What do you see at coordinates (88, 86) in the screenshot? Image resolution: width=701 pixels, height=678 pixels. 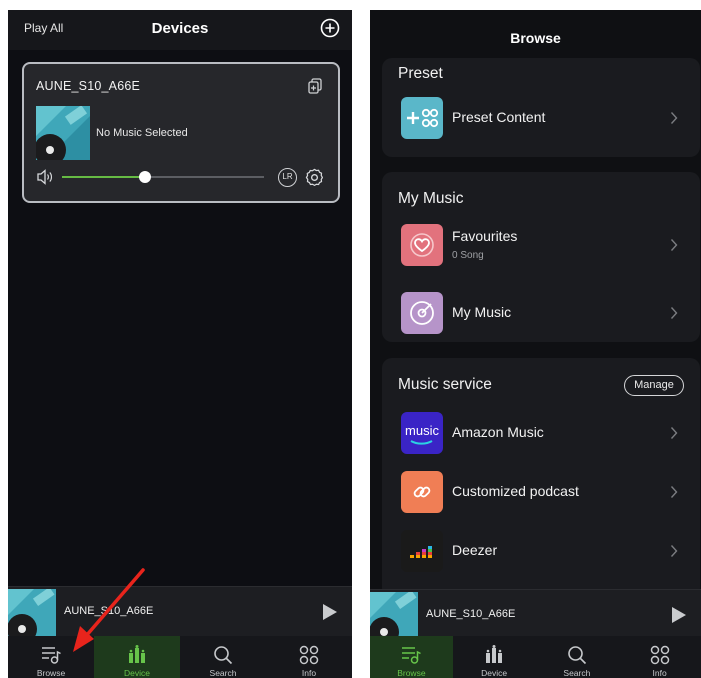 I see `device-name: AUNE_S10_A66E` at bounding box center [88, 86].